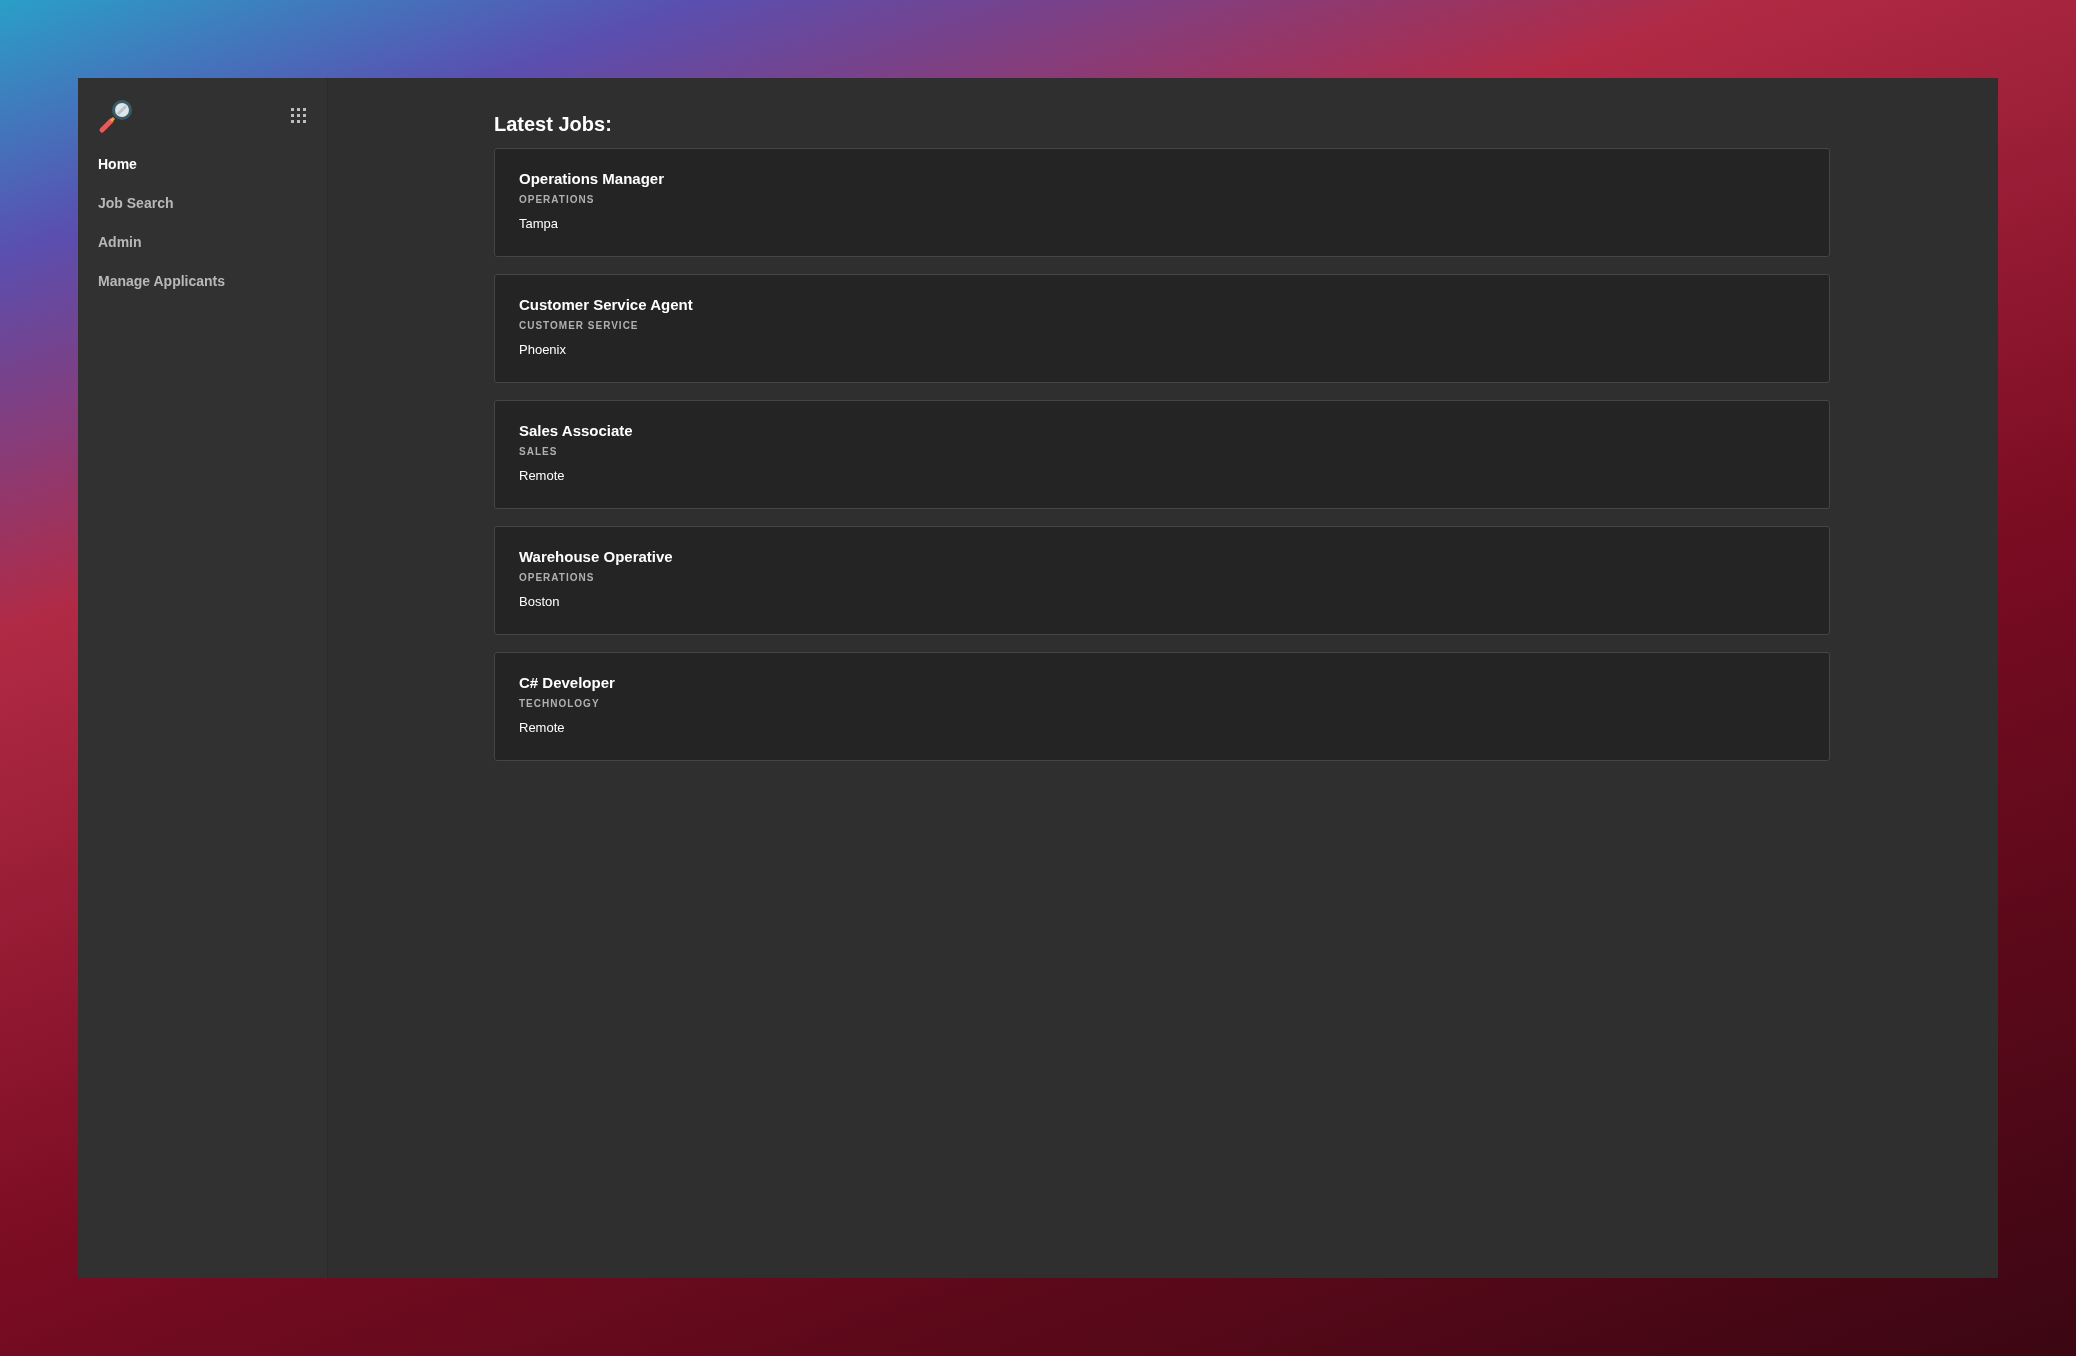  Describe the element at coordinates (542, 350) in the screenshot. I see `job-location: Phoenix` at that location.